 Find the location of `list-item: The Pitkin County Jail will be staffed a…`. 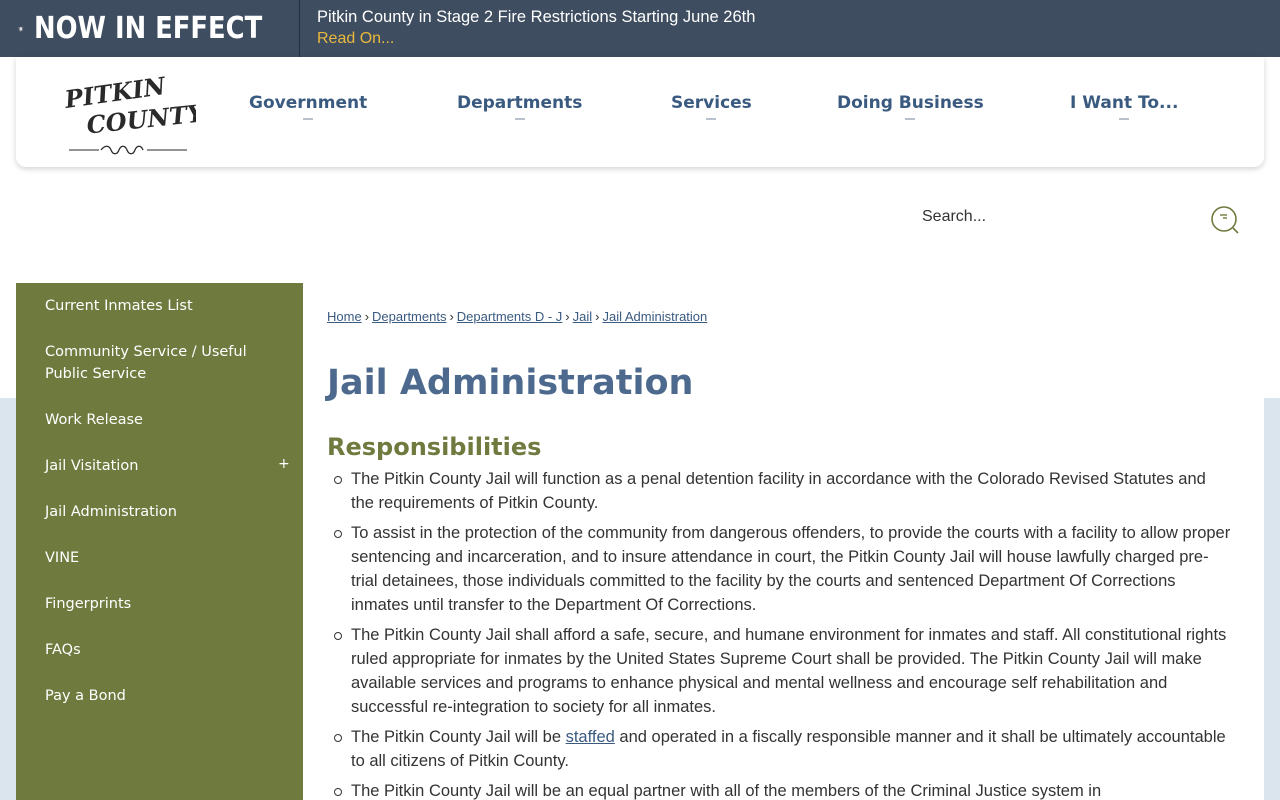

list-item: The Pitkin County Jail will be staffed a… is located at coordinates (782, 749).